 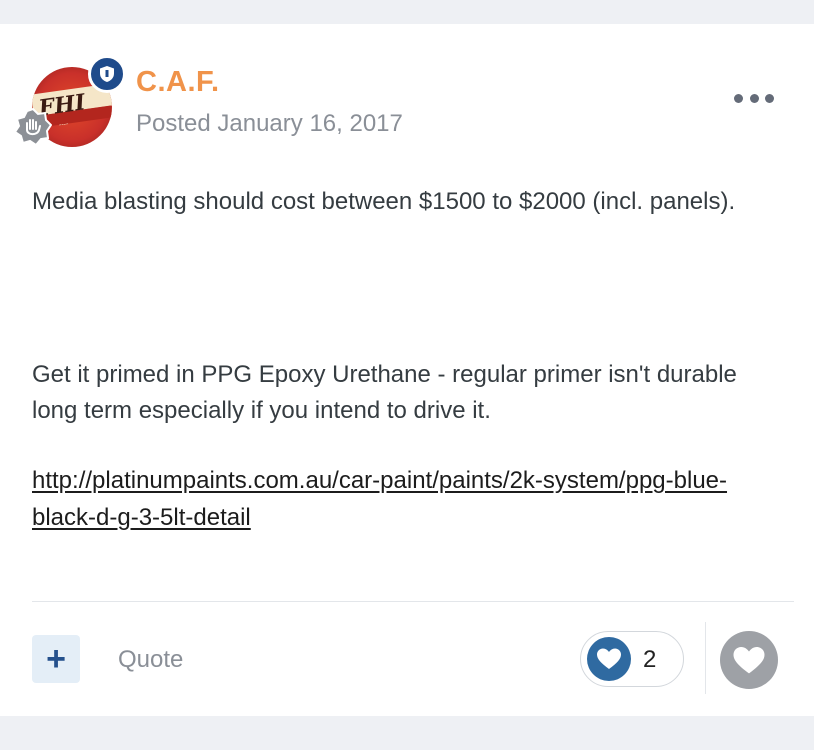 What do you see at coordinates (269, 123) in the screenshot?
I see `post-date: Posted January 16, 2017` at bounding box center [269, 123].